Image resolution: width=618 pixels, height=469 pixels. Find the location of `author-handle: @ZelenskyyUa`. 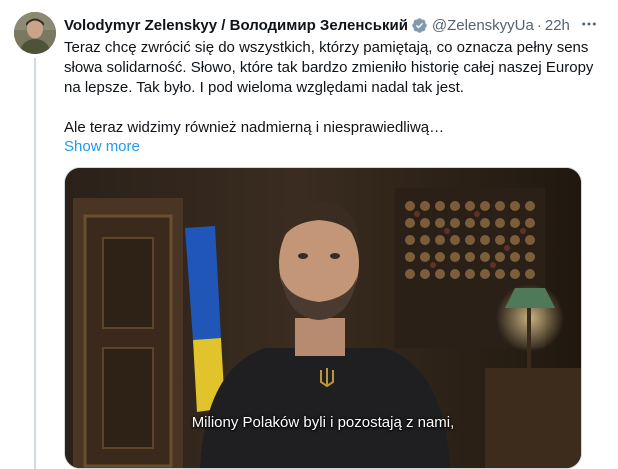

author-handle: @ZelenskyyUa is located at coordinates (483, 25).